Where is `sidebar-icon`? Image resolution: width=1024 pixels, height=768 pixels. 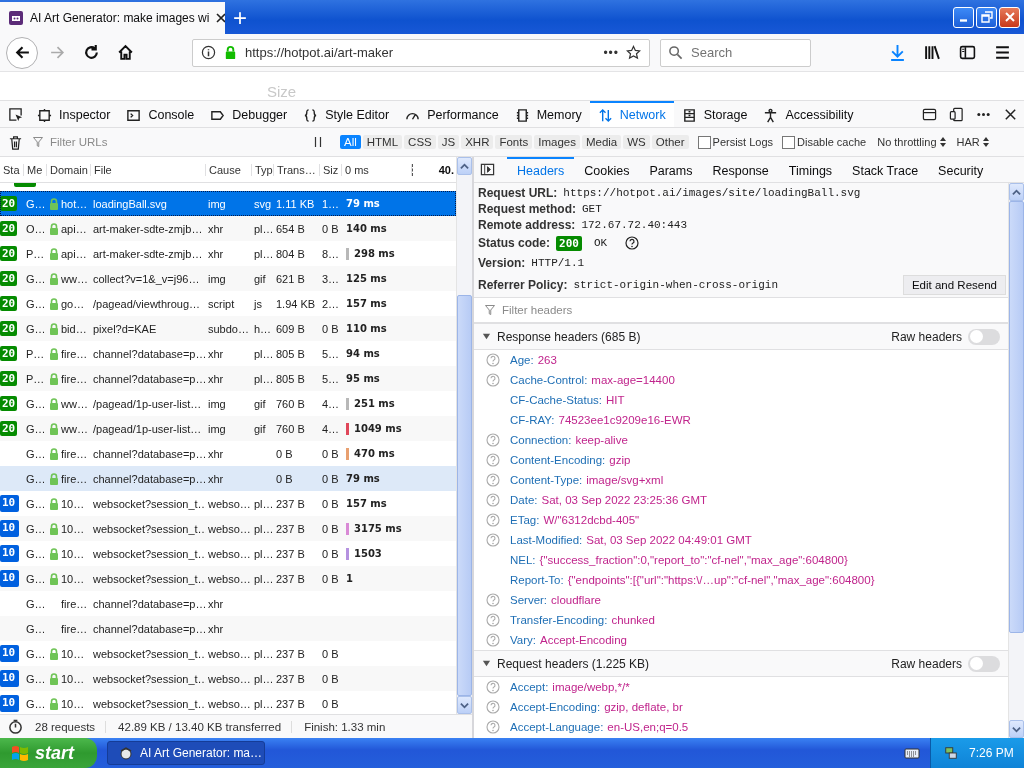
sidebar-icon is located at coordinates (967, 52).